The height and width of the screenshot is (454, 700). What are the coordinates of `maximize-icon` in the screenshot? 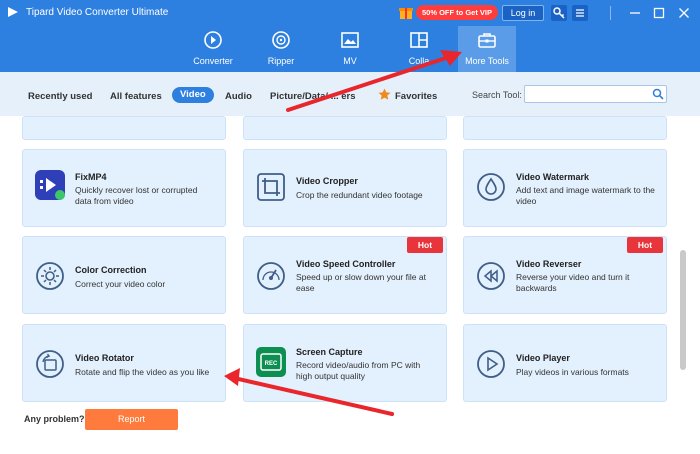 It's located at (659, 13).